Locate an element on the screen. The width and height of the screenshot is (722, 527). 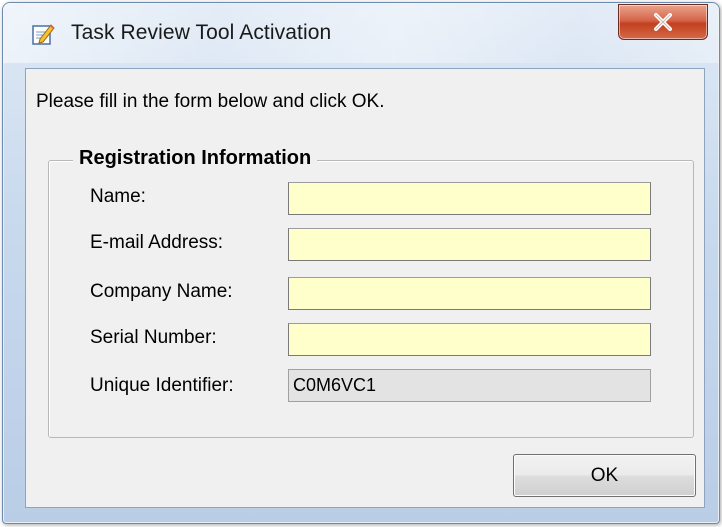
close-button is located at coordinates (663, 22).